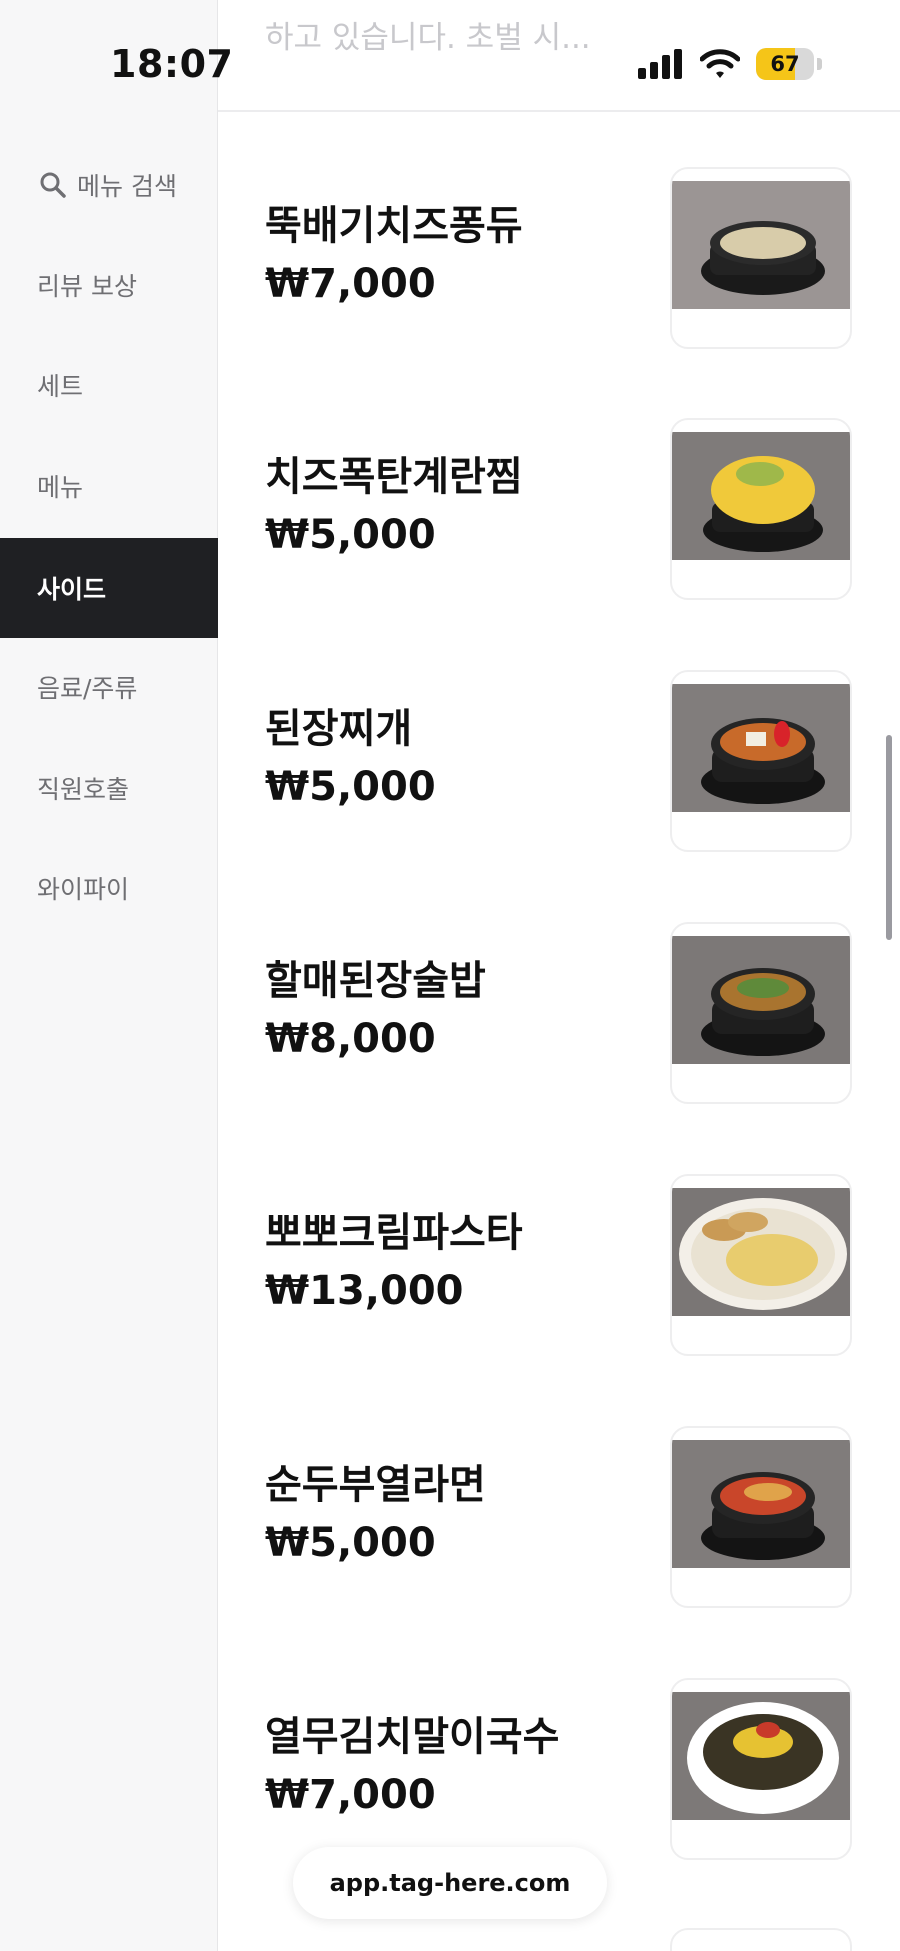 The image size is (900, 1951). I want to click on menu-item-name: 뽀뽀크림파스타, so click(394, 1233).